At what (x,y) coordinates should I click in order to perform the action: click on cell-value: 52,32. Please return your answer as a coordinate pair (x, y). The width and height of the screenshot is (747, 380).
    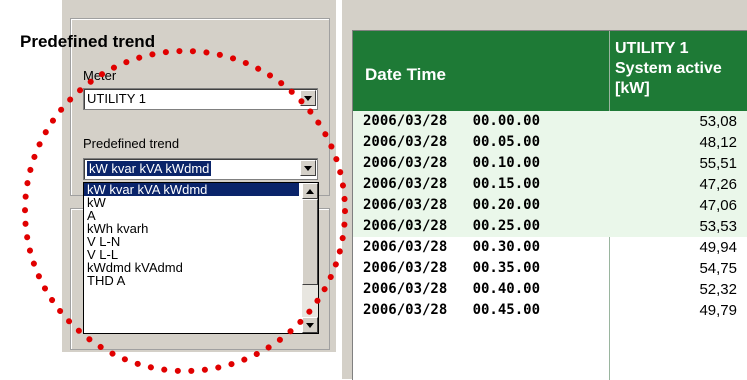
    Looking at the image, I should click on (718, 289).